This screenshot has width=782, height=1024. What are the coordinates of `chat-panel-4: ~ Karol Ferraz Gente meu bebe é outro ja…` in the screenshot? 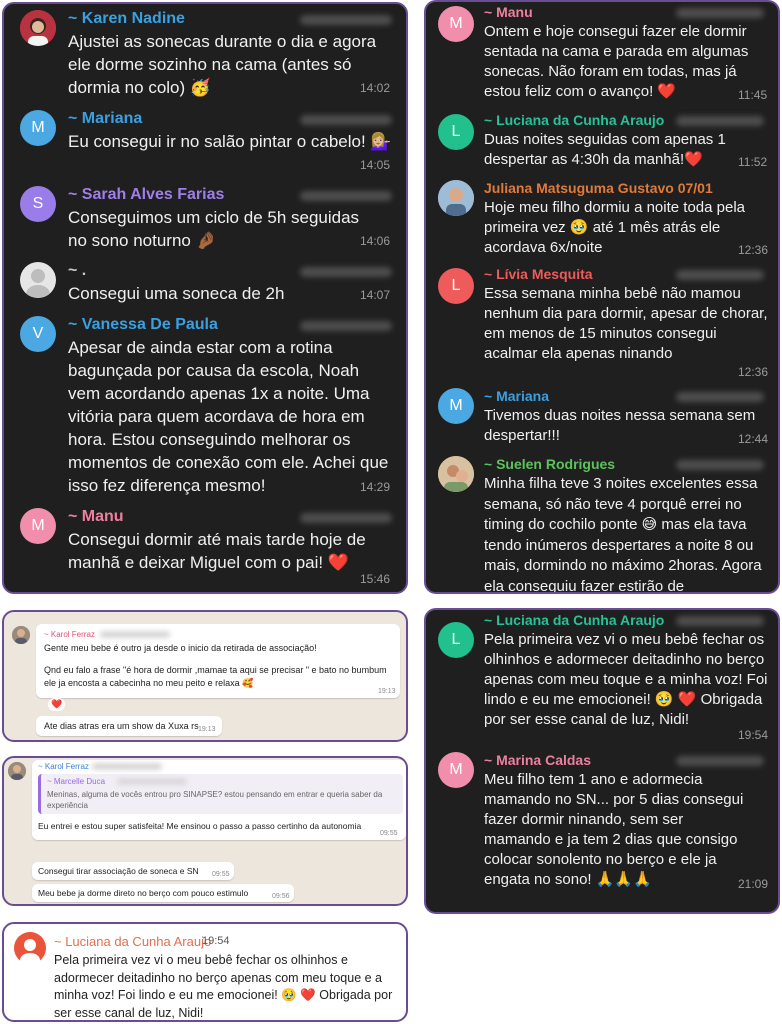 It's located at (205, 676).